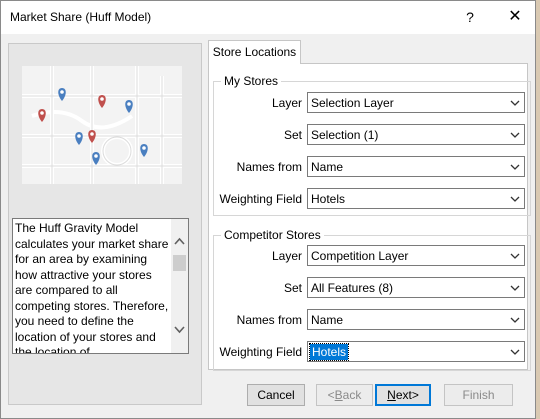 This screenshot has width=540, height=419. Describe the element at coordinates (81, 17) in the screenshot. I see `window-title: Market Share (Huff Model)` at that location.